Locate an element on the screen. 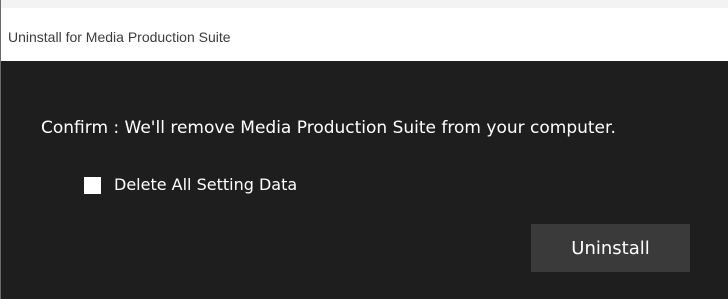 The width and height of the screenshot is (728, 299). delete-setting-data-option: Delete All Setting Data is located at coordinates (190, 185).